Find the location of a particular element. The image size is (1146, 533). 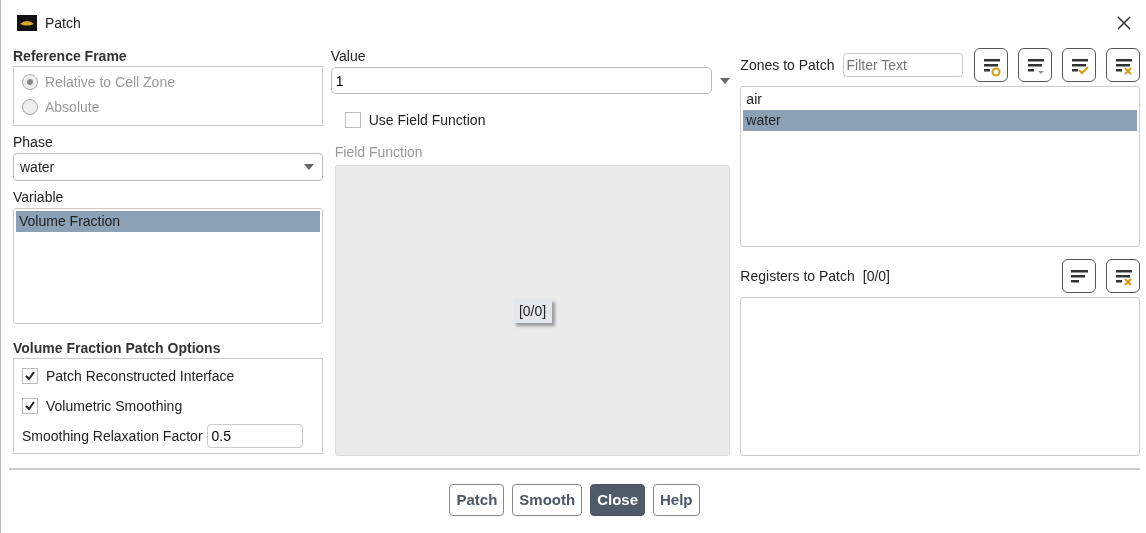

checkbox-label: Use Field Function is located at coordinates (427, 120).